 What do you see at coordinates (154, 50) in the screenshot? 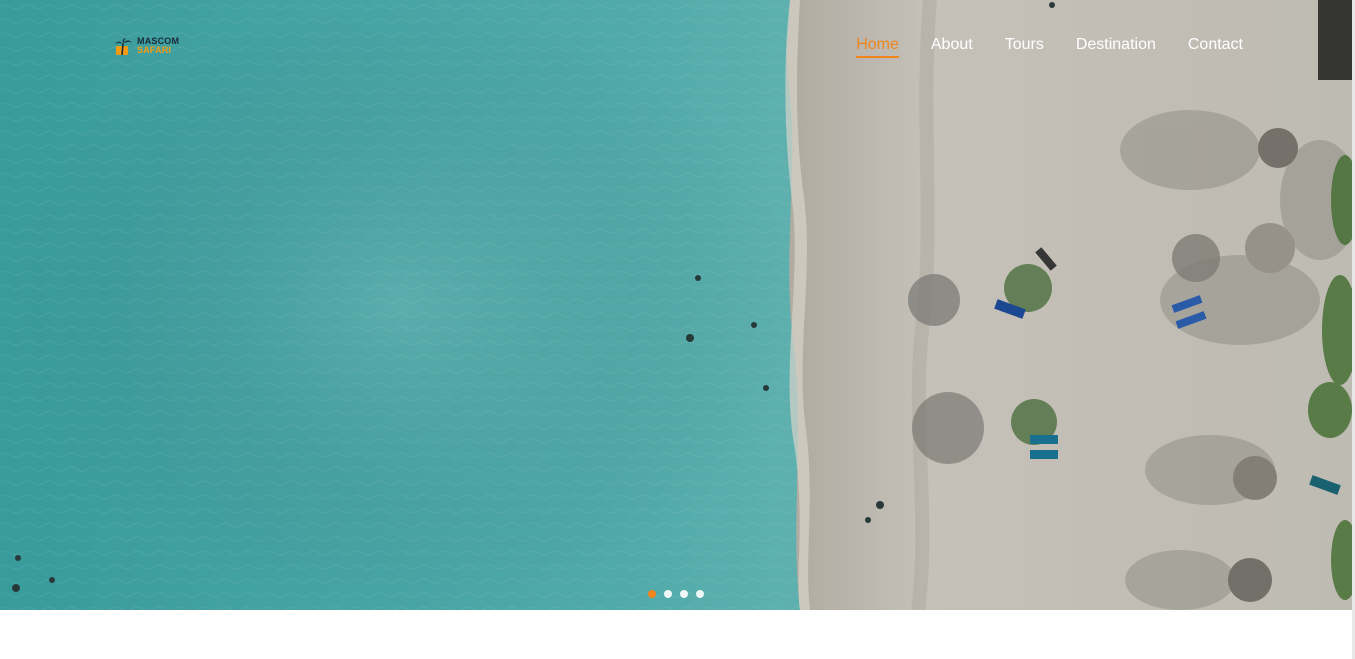
I see `brand-line2: SAFARI` at bounding box center [154, 50].